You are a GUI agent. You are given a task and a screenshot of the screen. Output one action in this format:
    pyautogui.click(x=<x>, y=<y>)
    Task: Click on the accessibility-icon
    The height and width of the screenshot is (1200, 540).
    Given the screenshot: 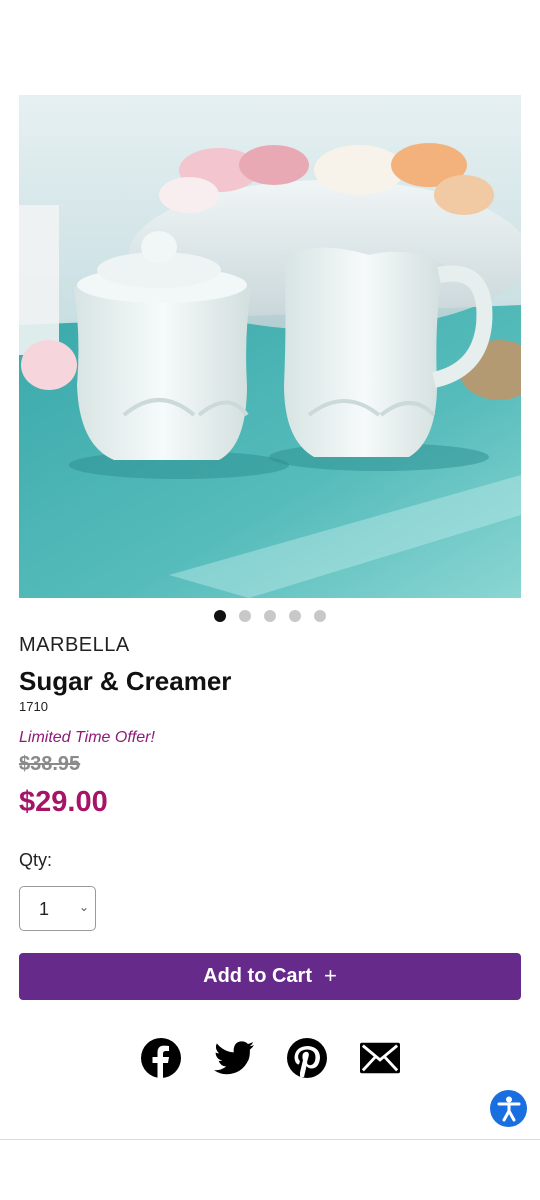 What is the action you would take?
    pyautogui.click(x=508, y=1108)
    